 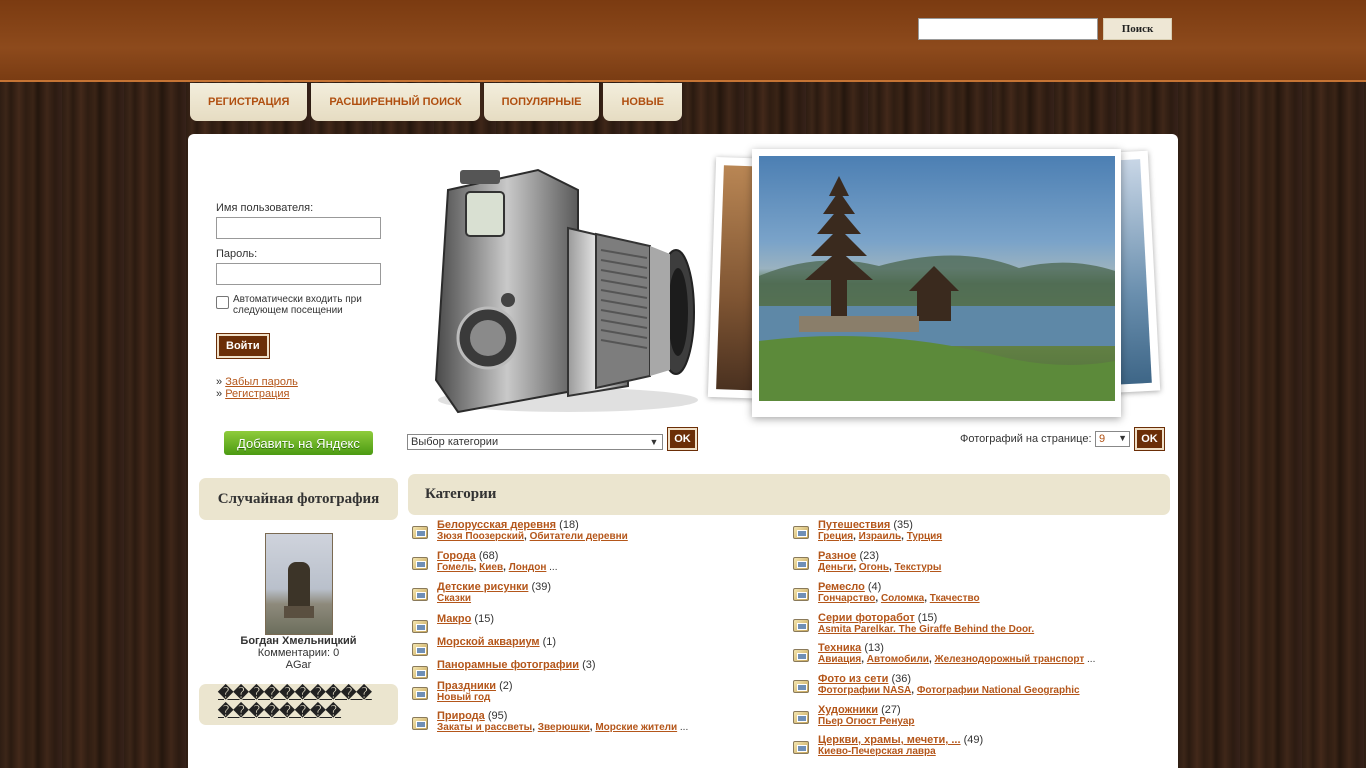 I want to click on category-count: (23), so click(x=869, y=556).